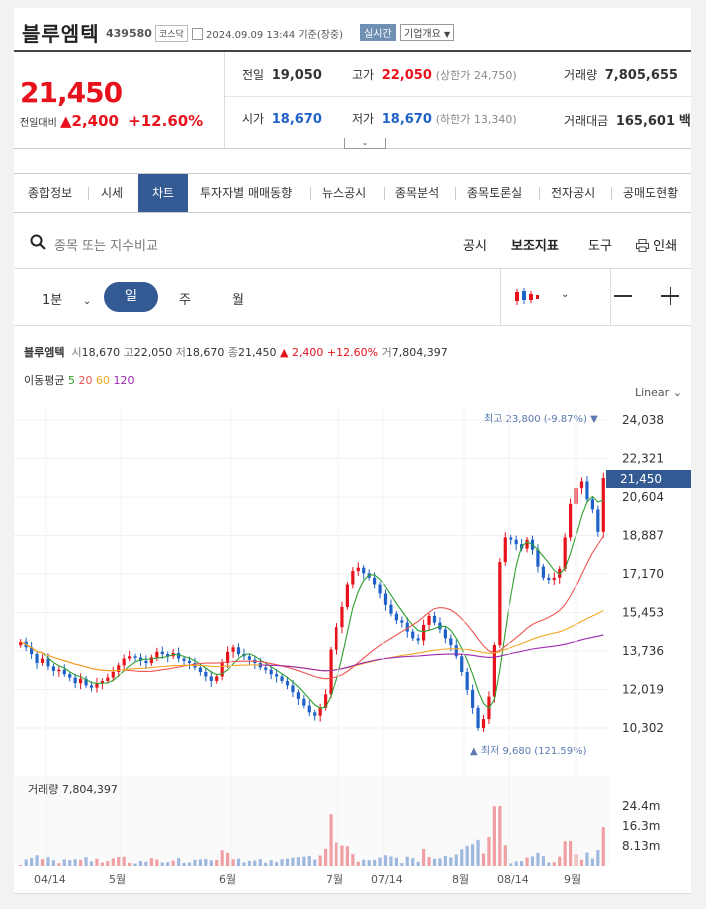  I want to click on prev-close-label: 전일, so click(253, 75).